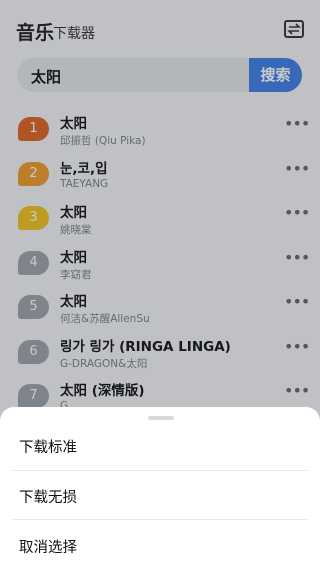  I want to click on download-lossless-option: 下载无损, so click(48, 496).